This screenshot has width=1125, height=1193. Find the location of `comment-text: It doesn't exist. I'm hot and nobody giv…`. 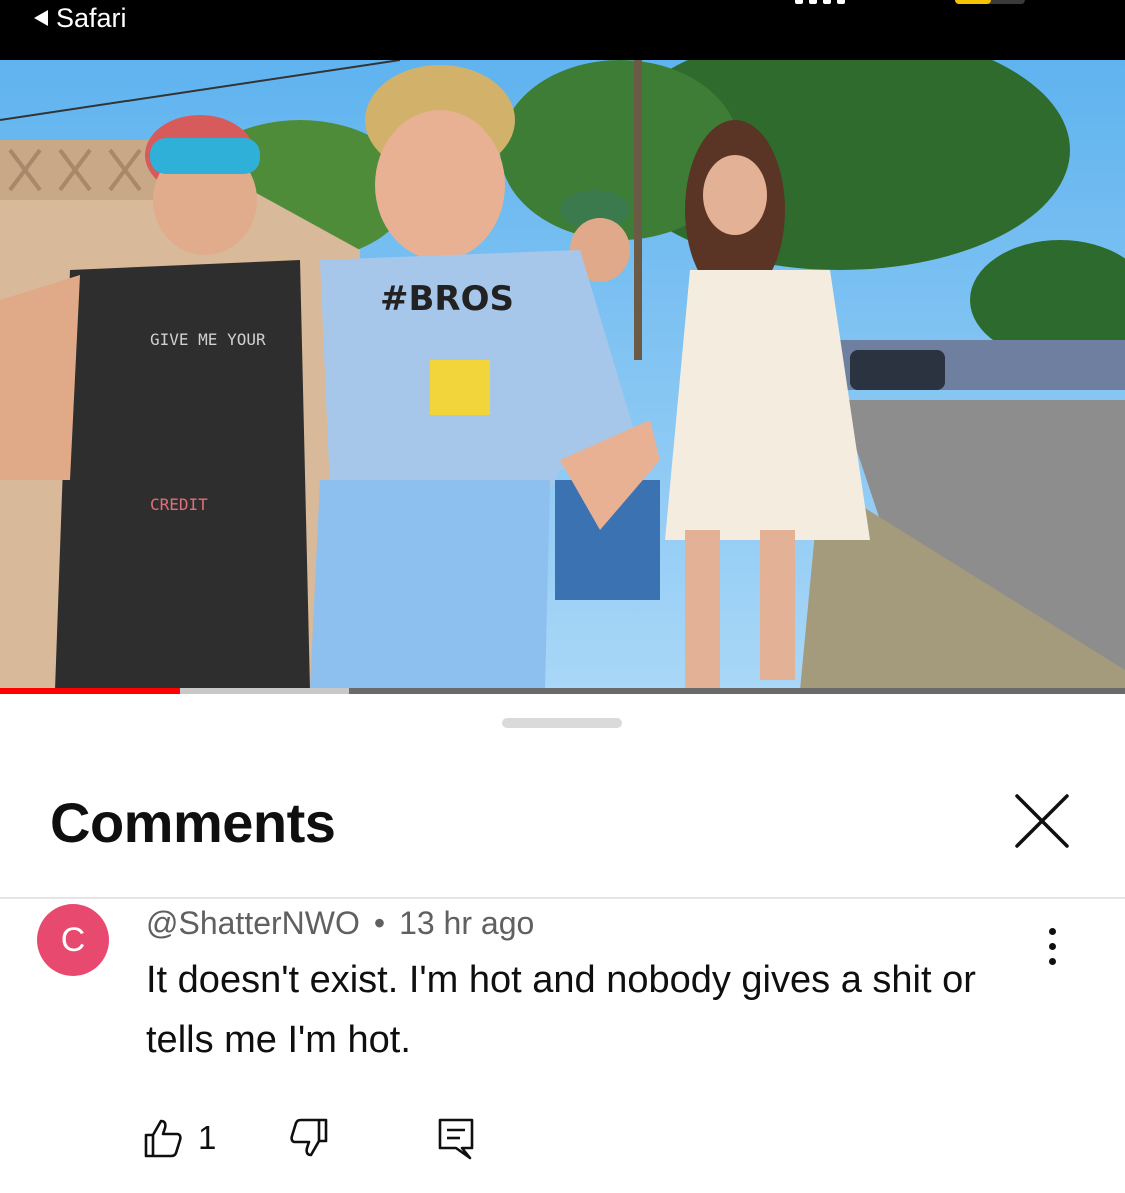

comment-text: It doesn't exist. I'm hot and nobody giv… is located at coordinates (561, 1010).